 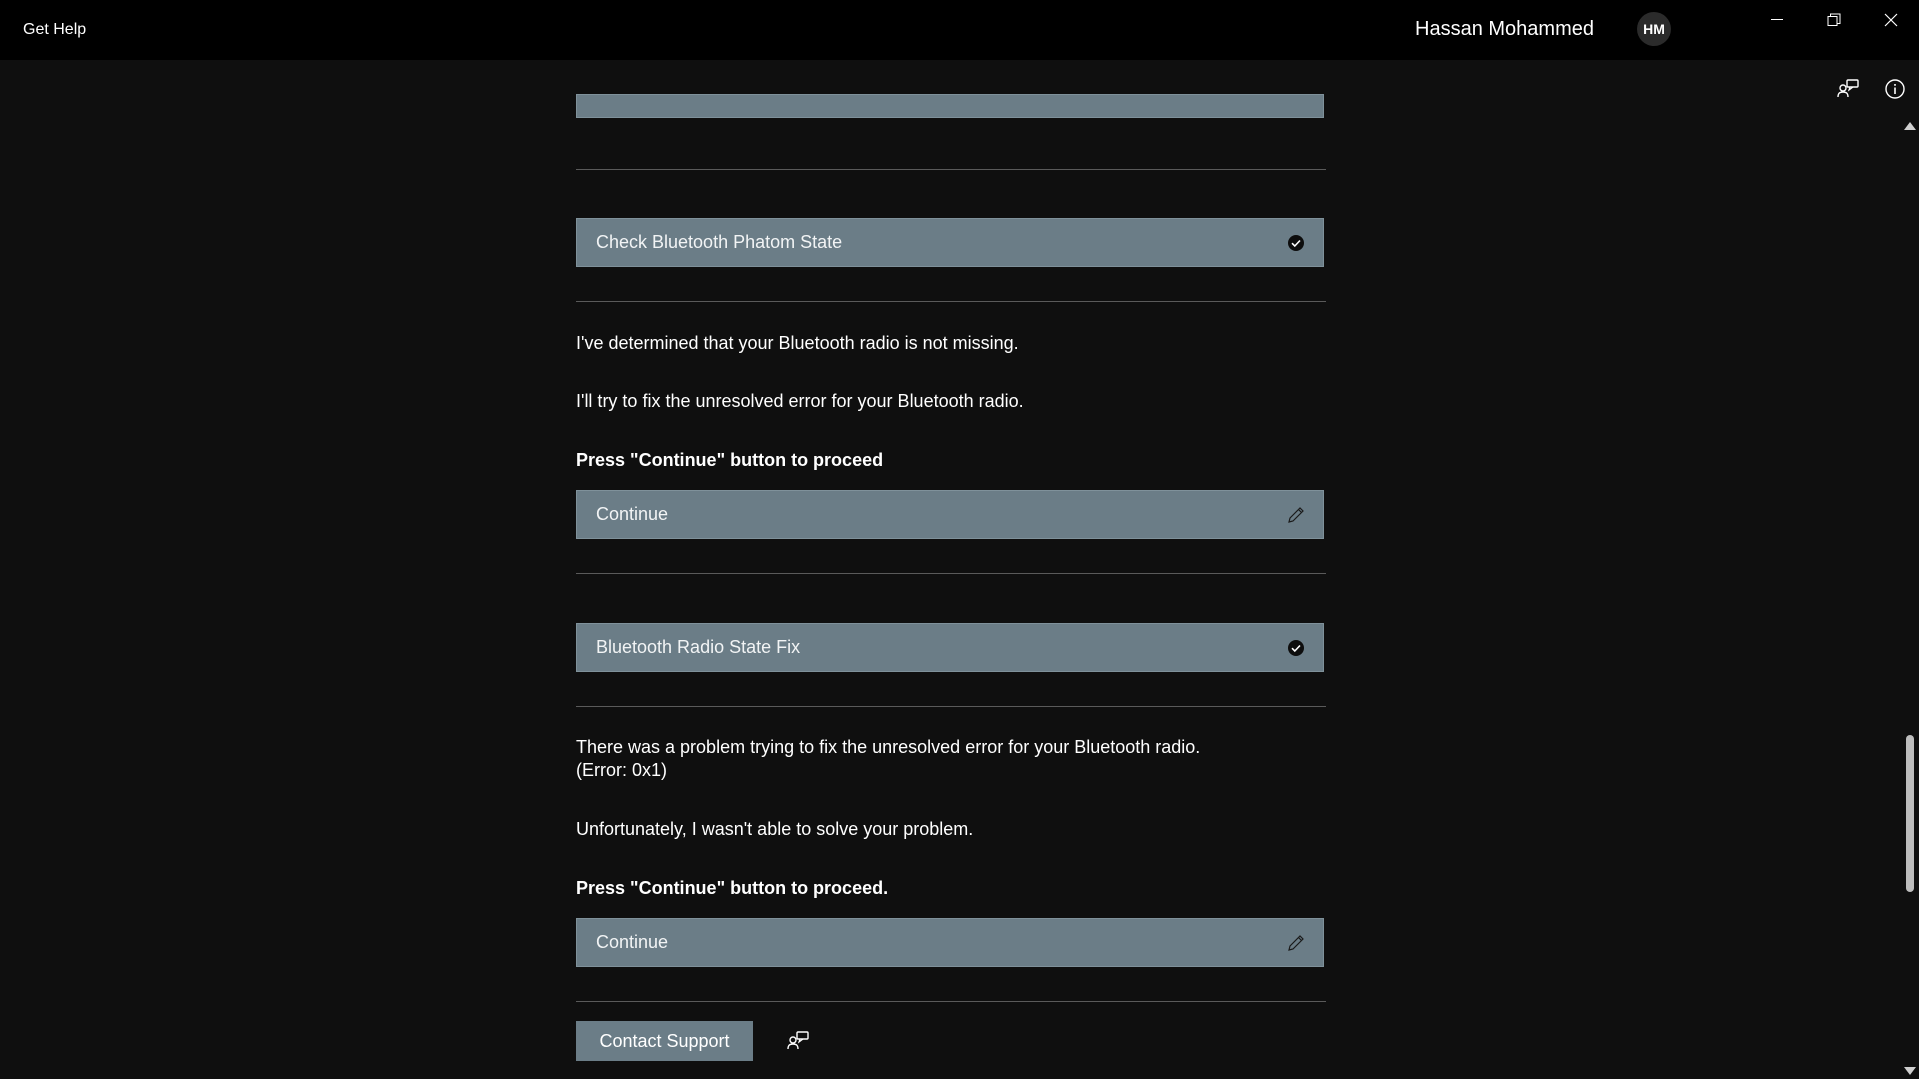 I want to click on scroll-up-arrow-icon, so click(x=1910, y=126).